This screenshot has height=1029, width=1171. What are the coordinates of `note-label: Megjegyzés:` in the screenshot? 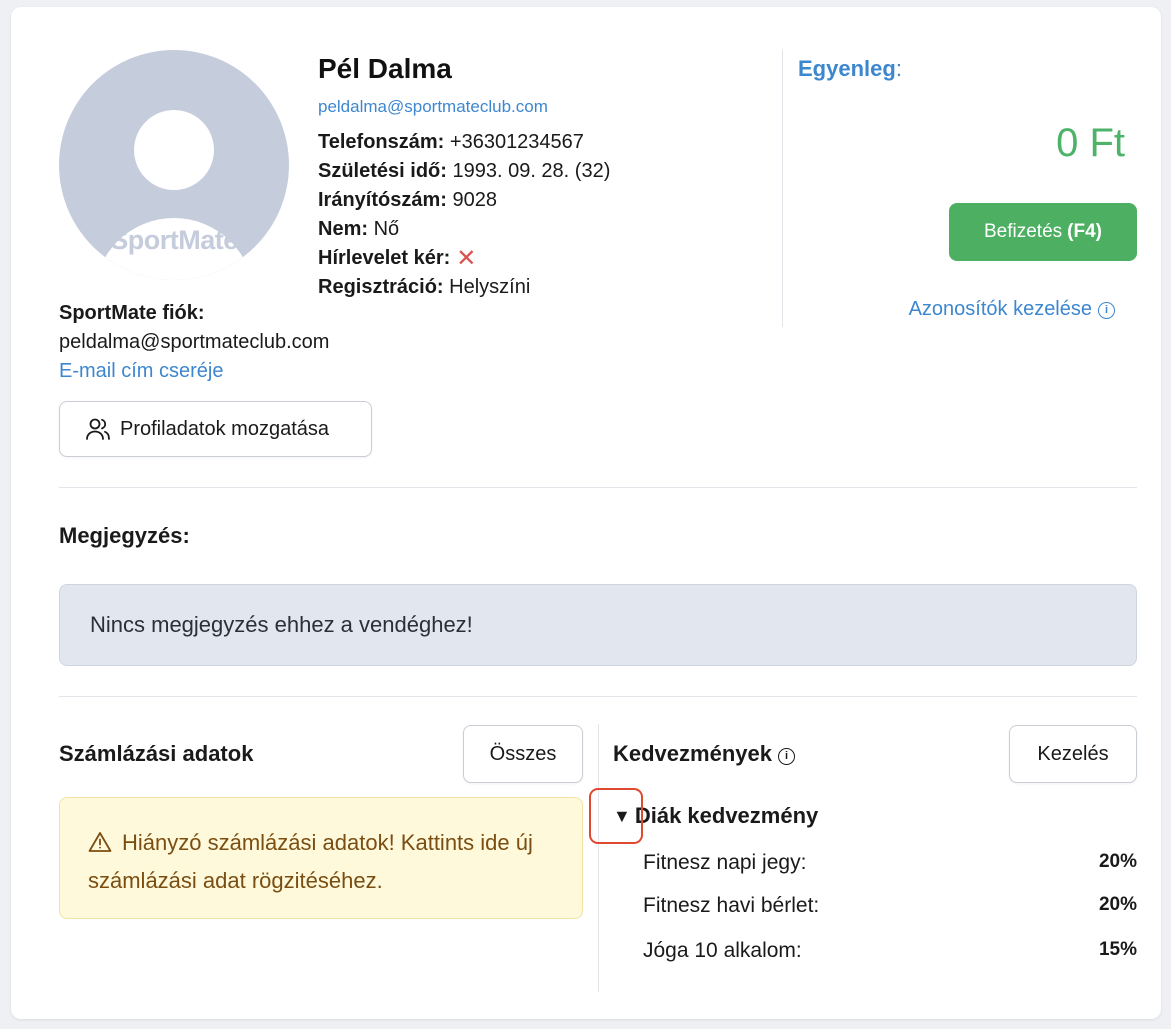 It's located at (124, 535).